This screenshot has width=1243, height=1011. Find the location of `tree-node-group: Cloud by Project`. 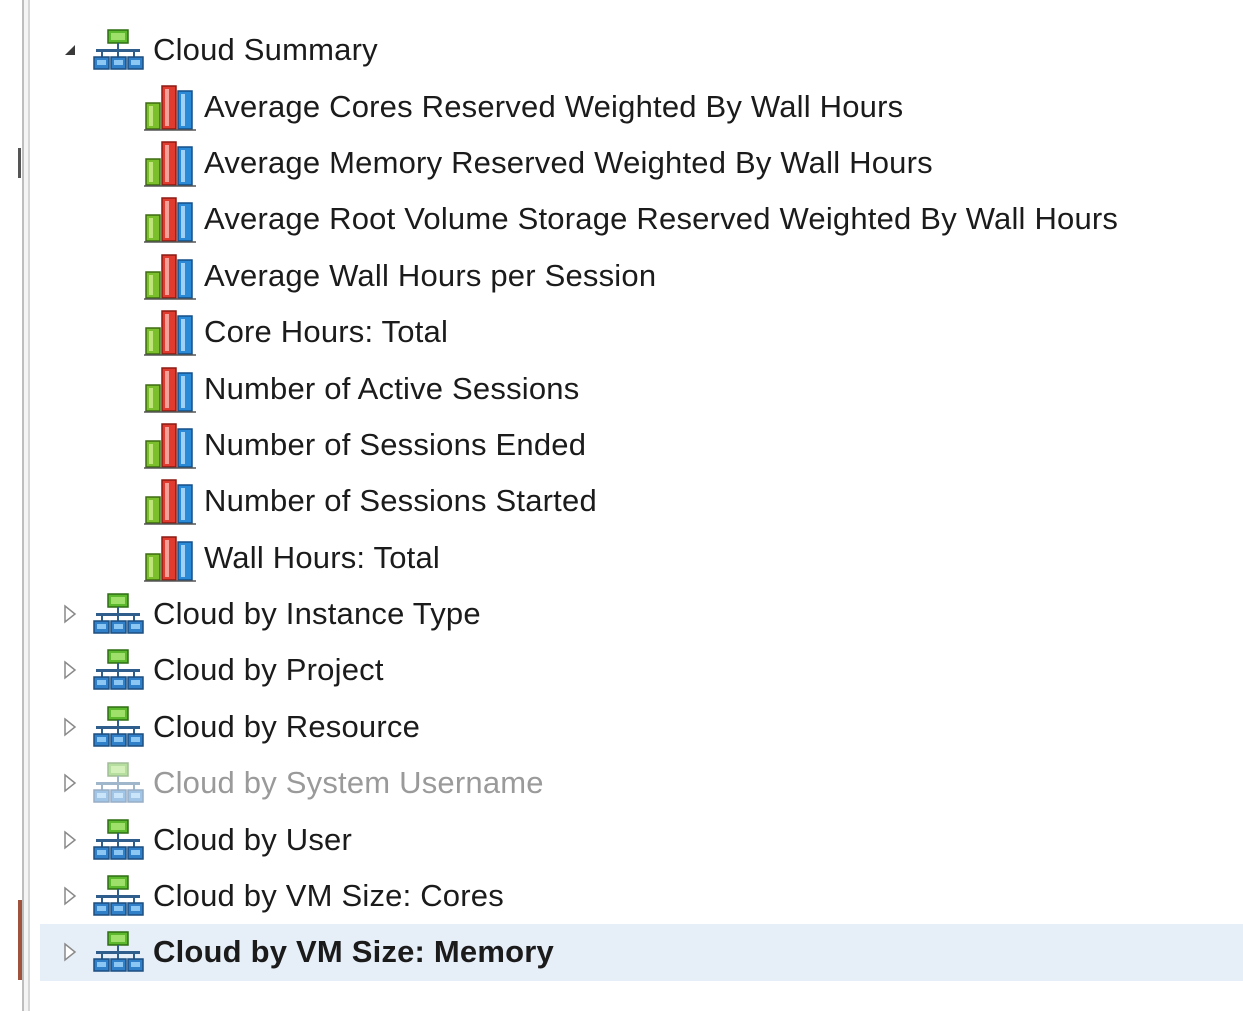

tree-node-group: Cloud by Project is located at coordinates (641, 670).